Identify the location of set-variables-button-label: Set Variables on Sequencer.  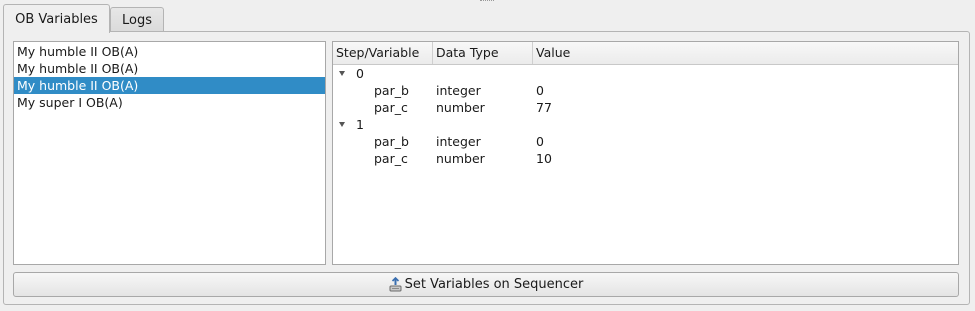
(494, 284).